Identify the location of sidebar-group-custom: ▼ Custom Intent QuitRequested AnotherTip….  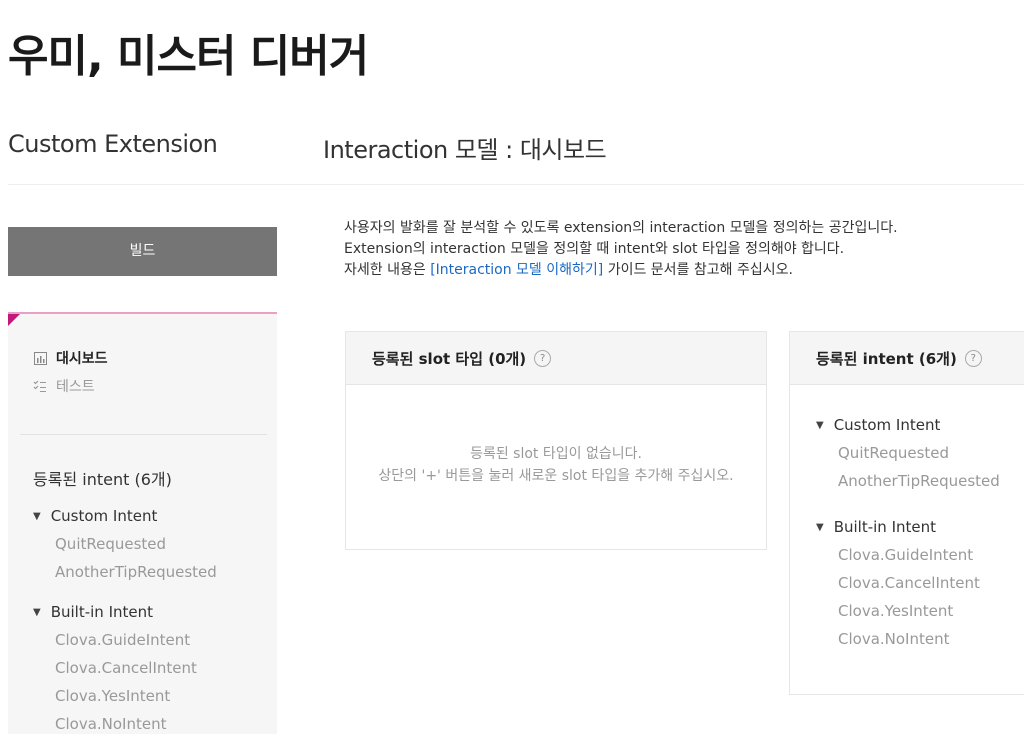
(125, 544).